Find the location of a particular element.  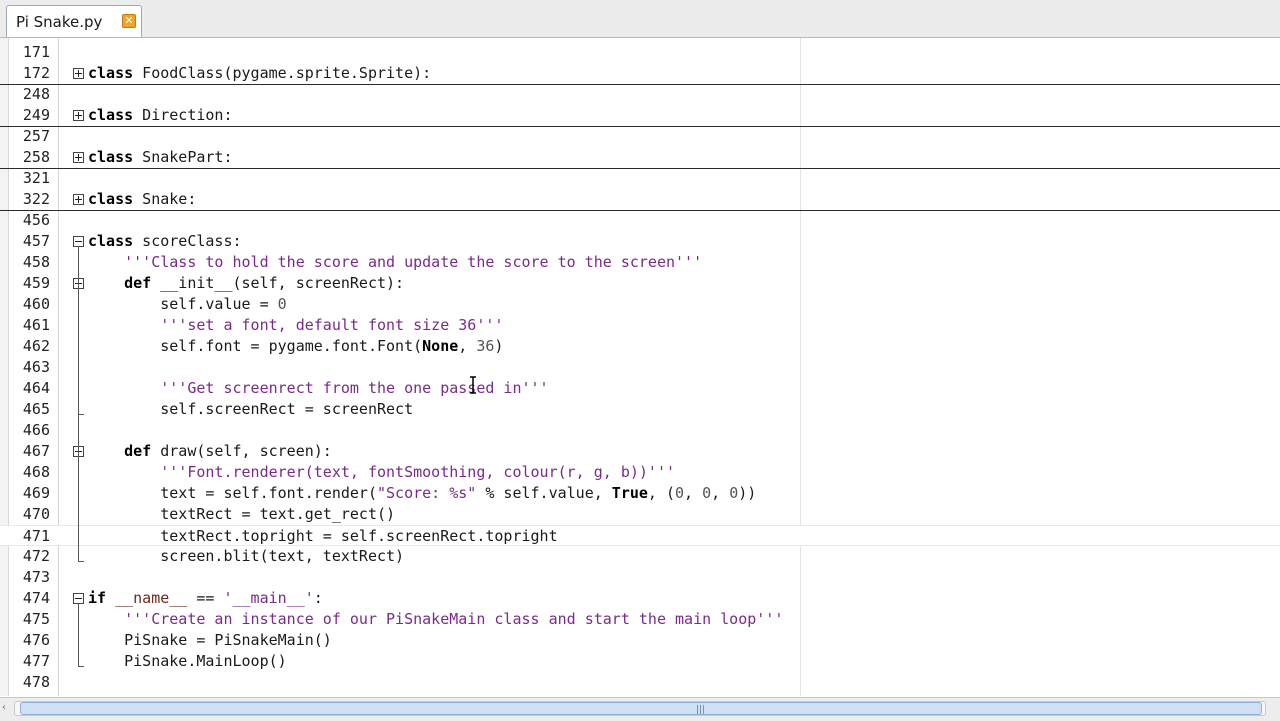

line-number: 472 is located at coordinates (36, 556).